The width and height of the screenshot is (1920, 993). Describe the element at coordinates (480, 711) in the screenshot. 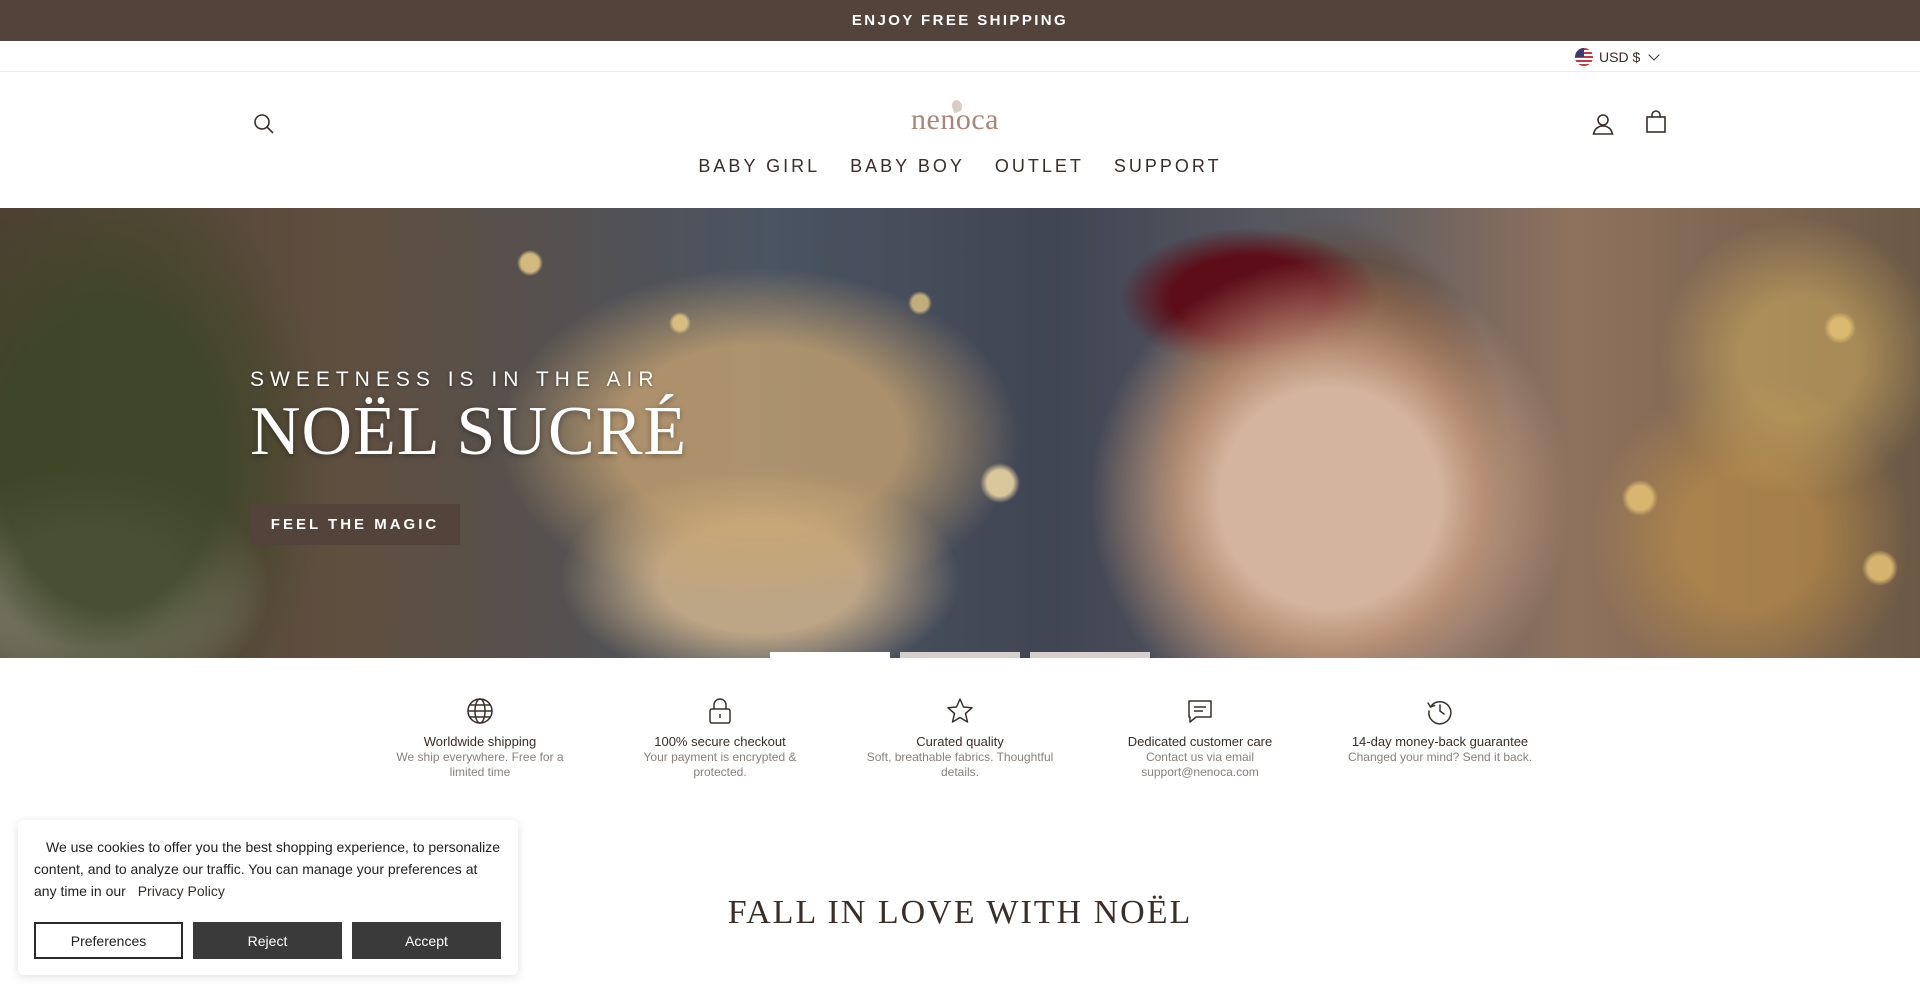

I see `globe-icon` at that location.